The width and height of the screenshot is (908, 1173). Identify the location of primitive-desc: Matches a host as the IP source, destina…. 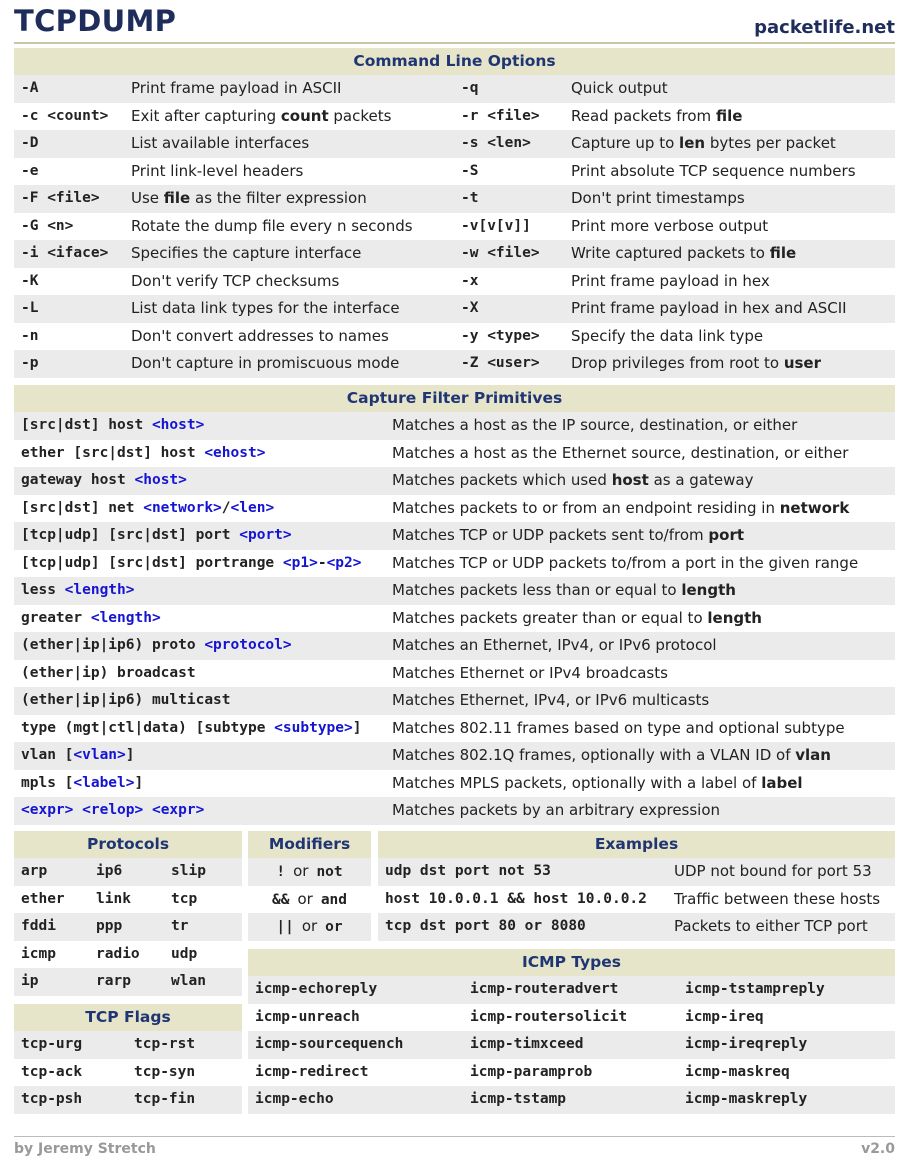
(594, 426).